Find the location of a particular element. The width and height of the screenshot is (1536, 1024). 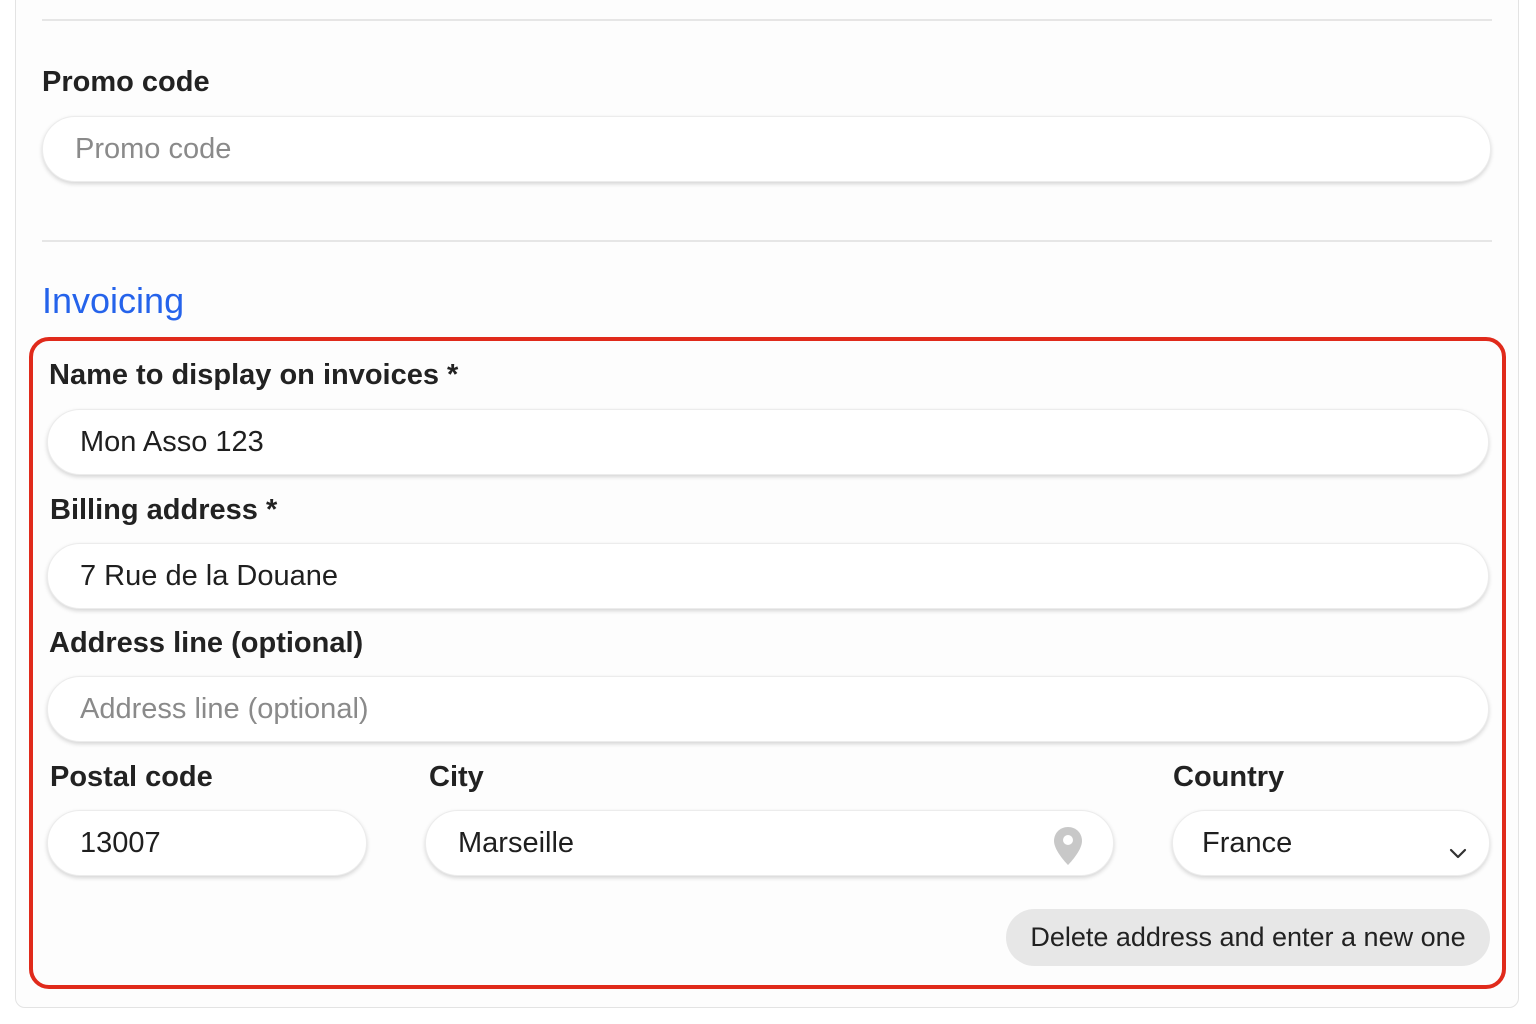

invoicing-heading: Invoicing is located at coordinates (113, 300).